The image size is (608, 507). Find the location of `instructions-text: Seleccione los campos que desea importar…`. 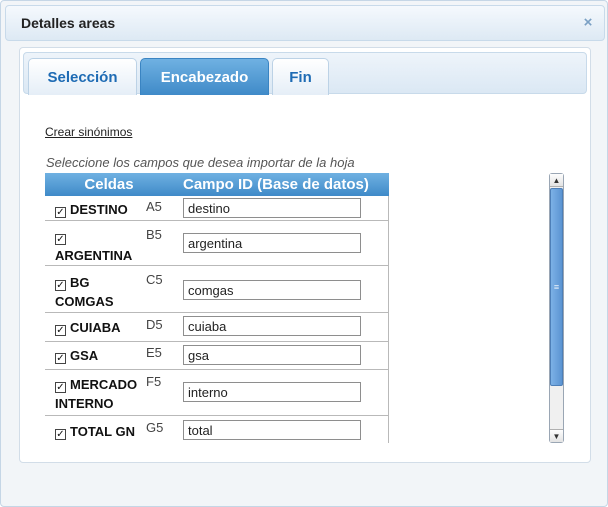

instructions-text: Seleccione los campos que desea importar… is located at coordinates (200, 162).